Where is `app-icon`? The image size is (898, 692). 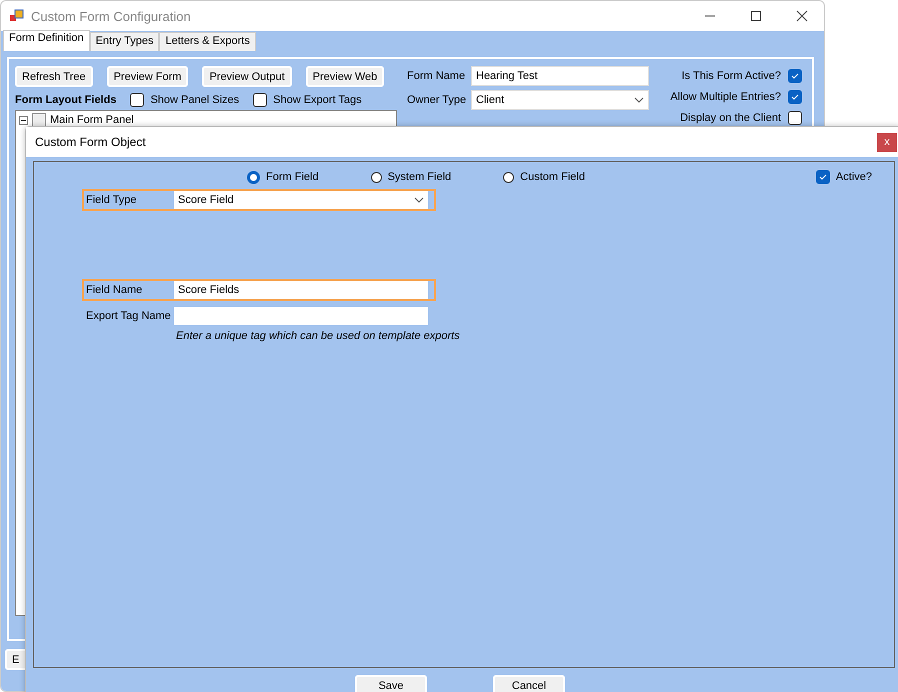 app-icon is located at coordinates (17, 16).